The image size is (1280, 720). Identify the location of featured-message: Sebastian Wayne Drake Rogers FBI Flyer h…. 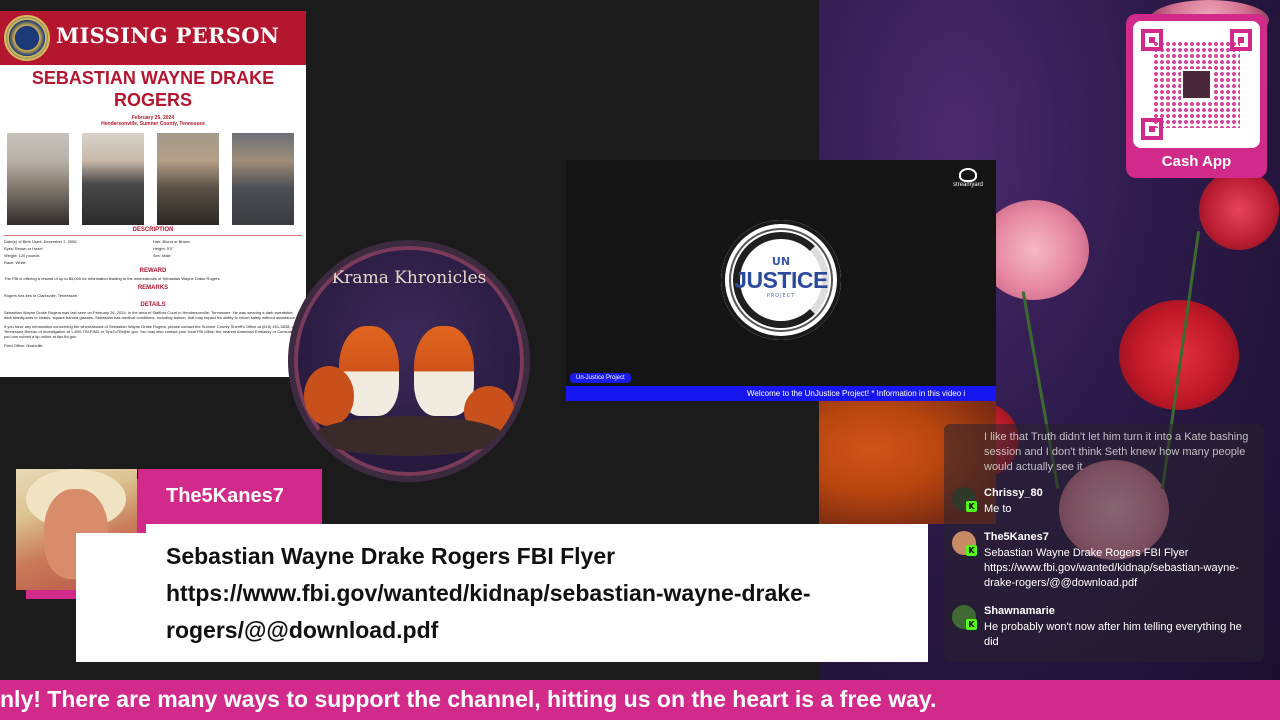
(488, 593).